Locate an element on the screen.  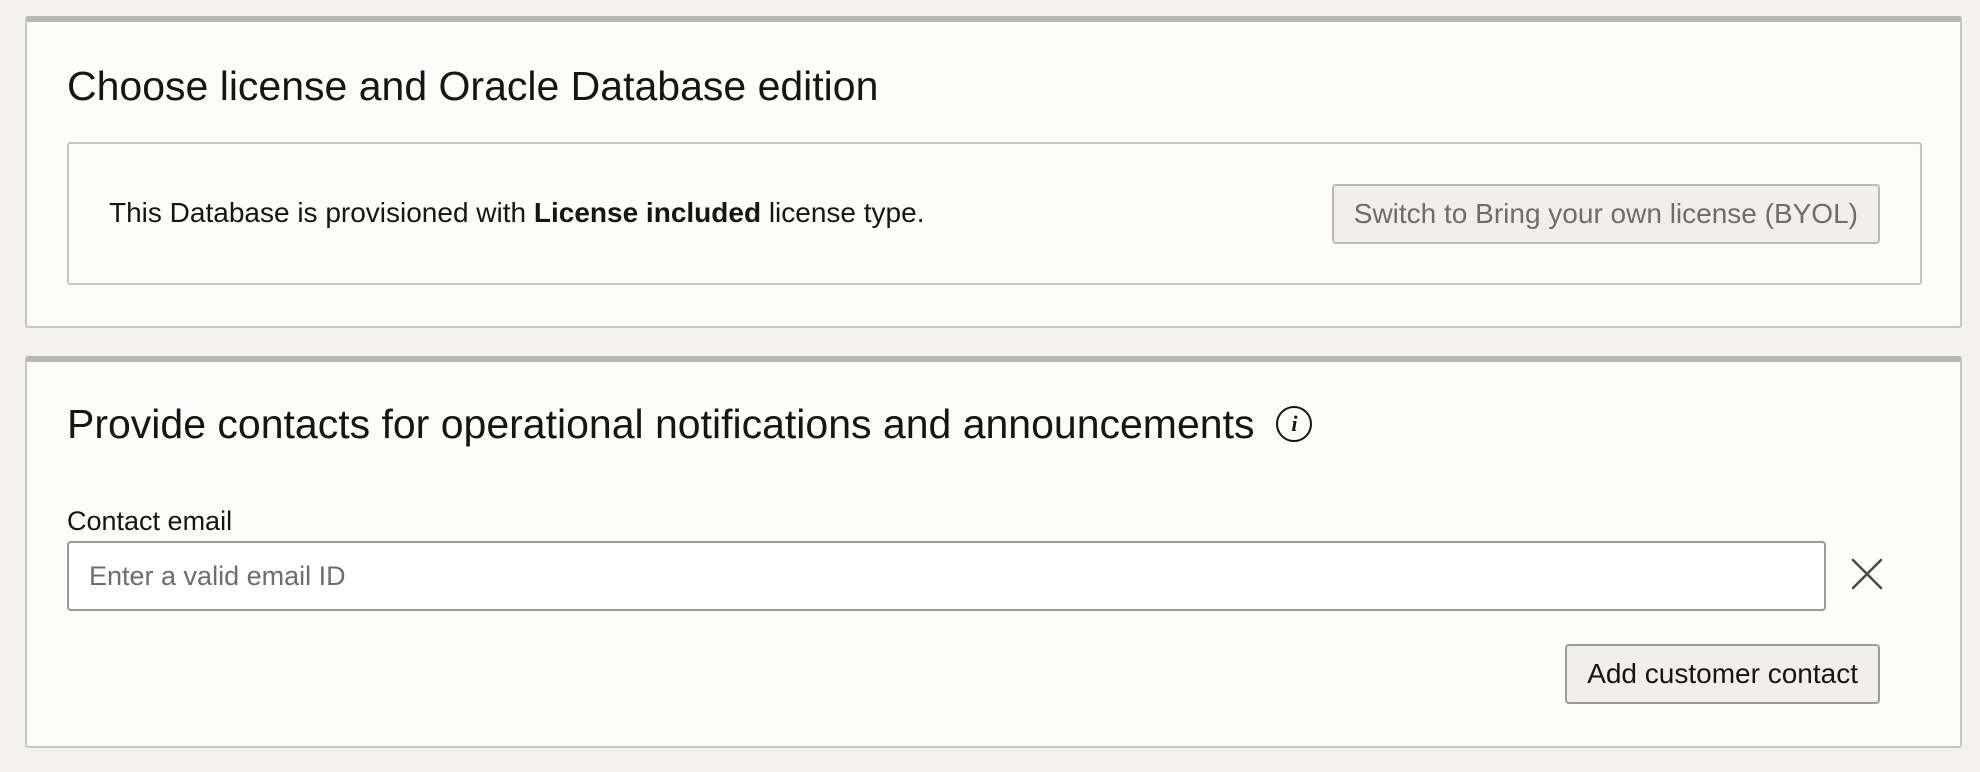
add-customer-contact-button: Add customer contact is located at coordinates (1722, 674).